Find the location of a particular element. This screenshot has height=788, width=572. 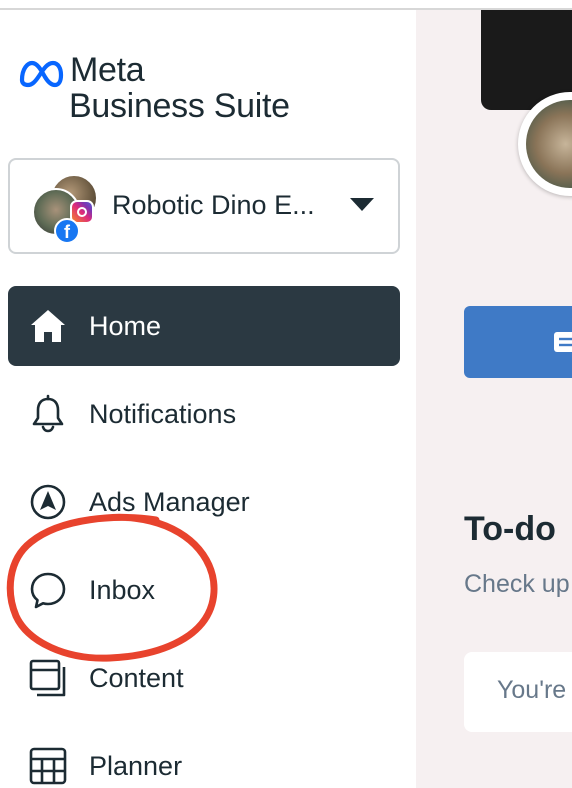

logo-line-business-suite: Business Suite is located at coordinates (179, 106).